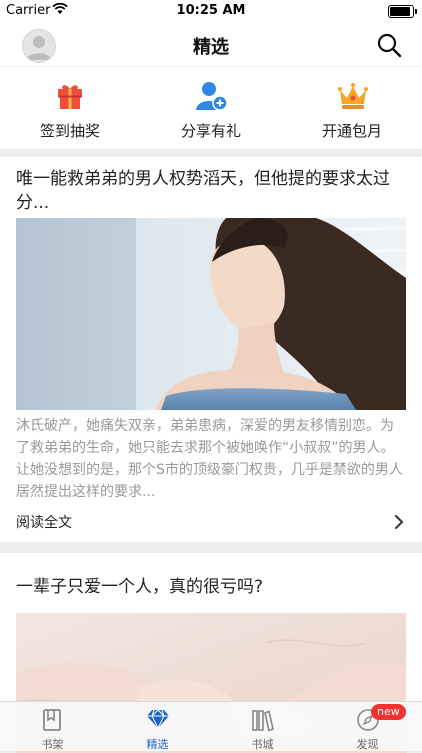 This screenshot has height=753, width=422. What do you see at coordinates (44, 522) in the screenshot?
I see `read-more-link: 阅读全文` at bounding box center [44, 522].